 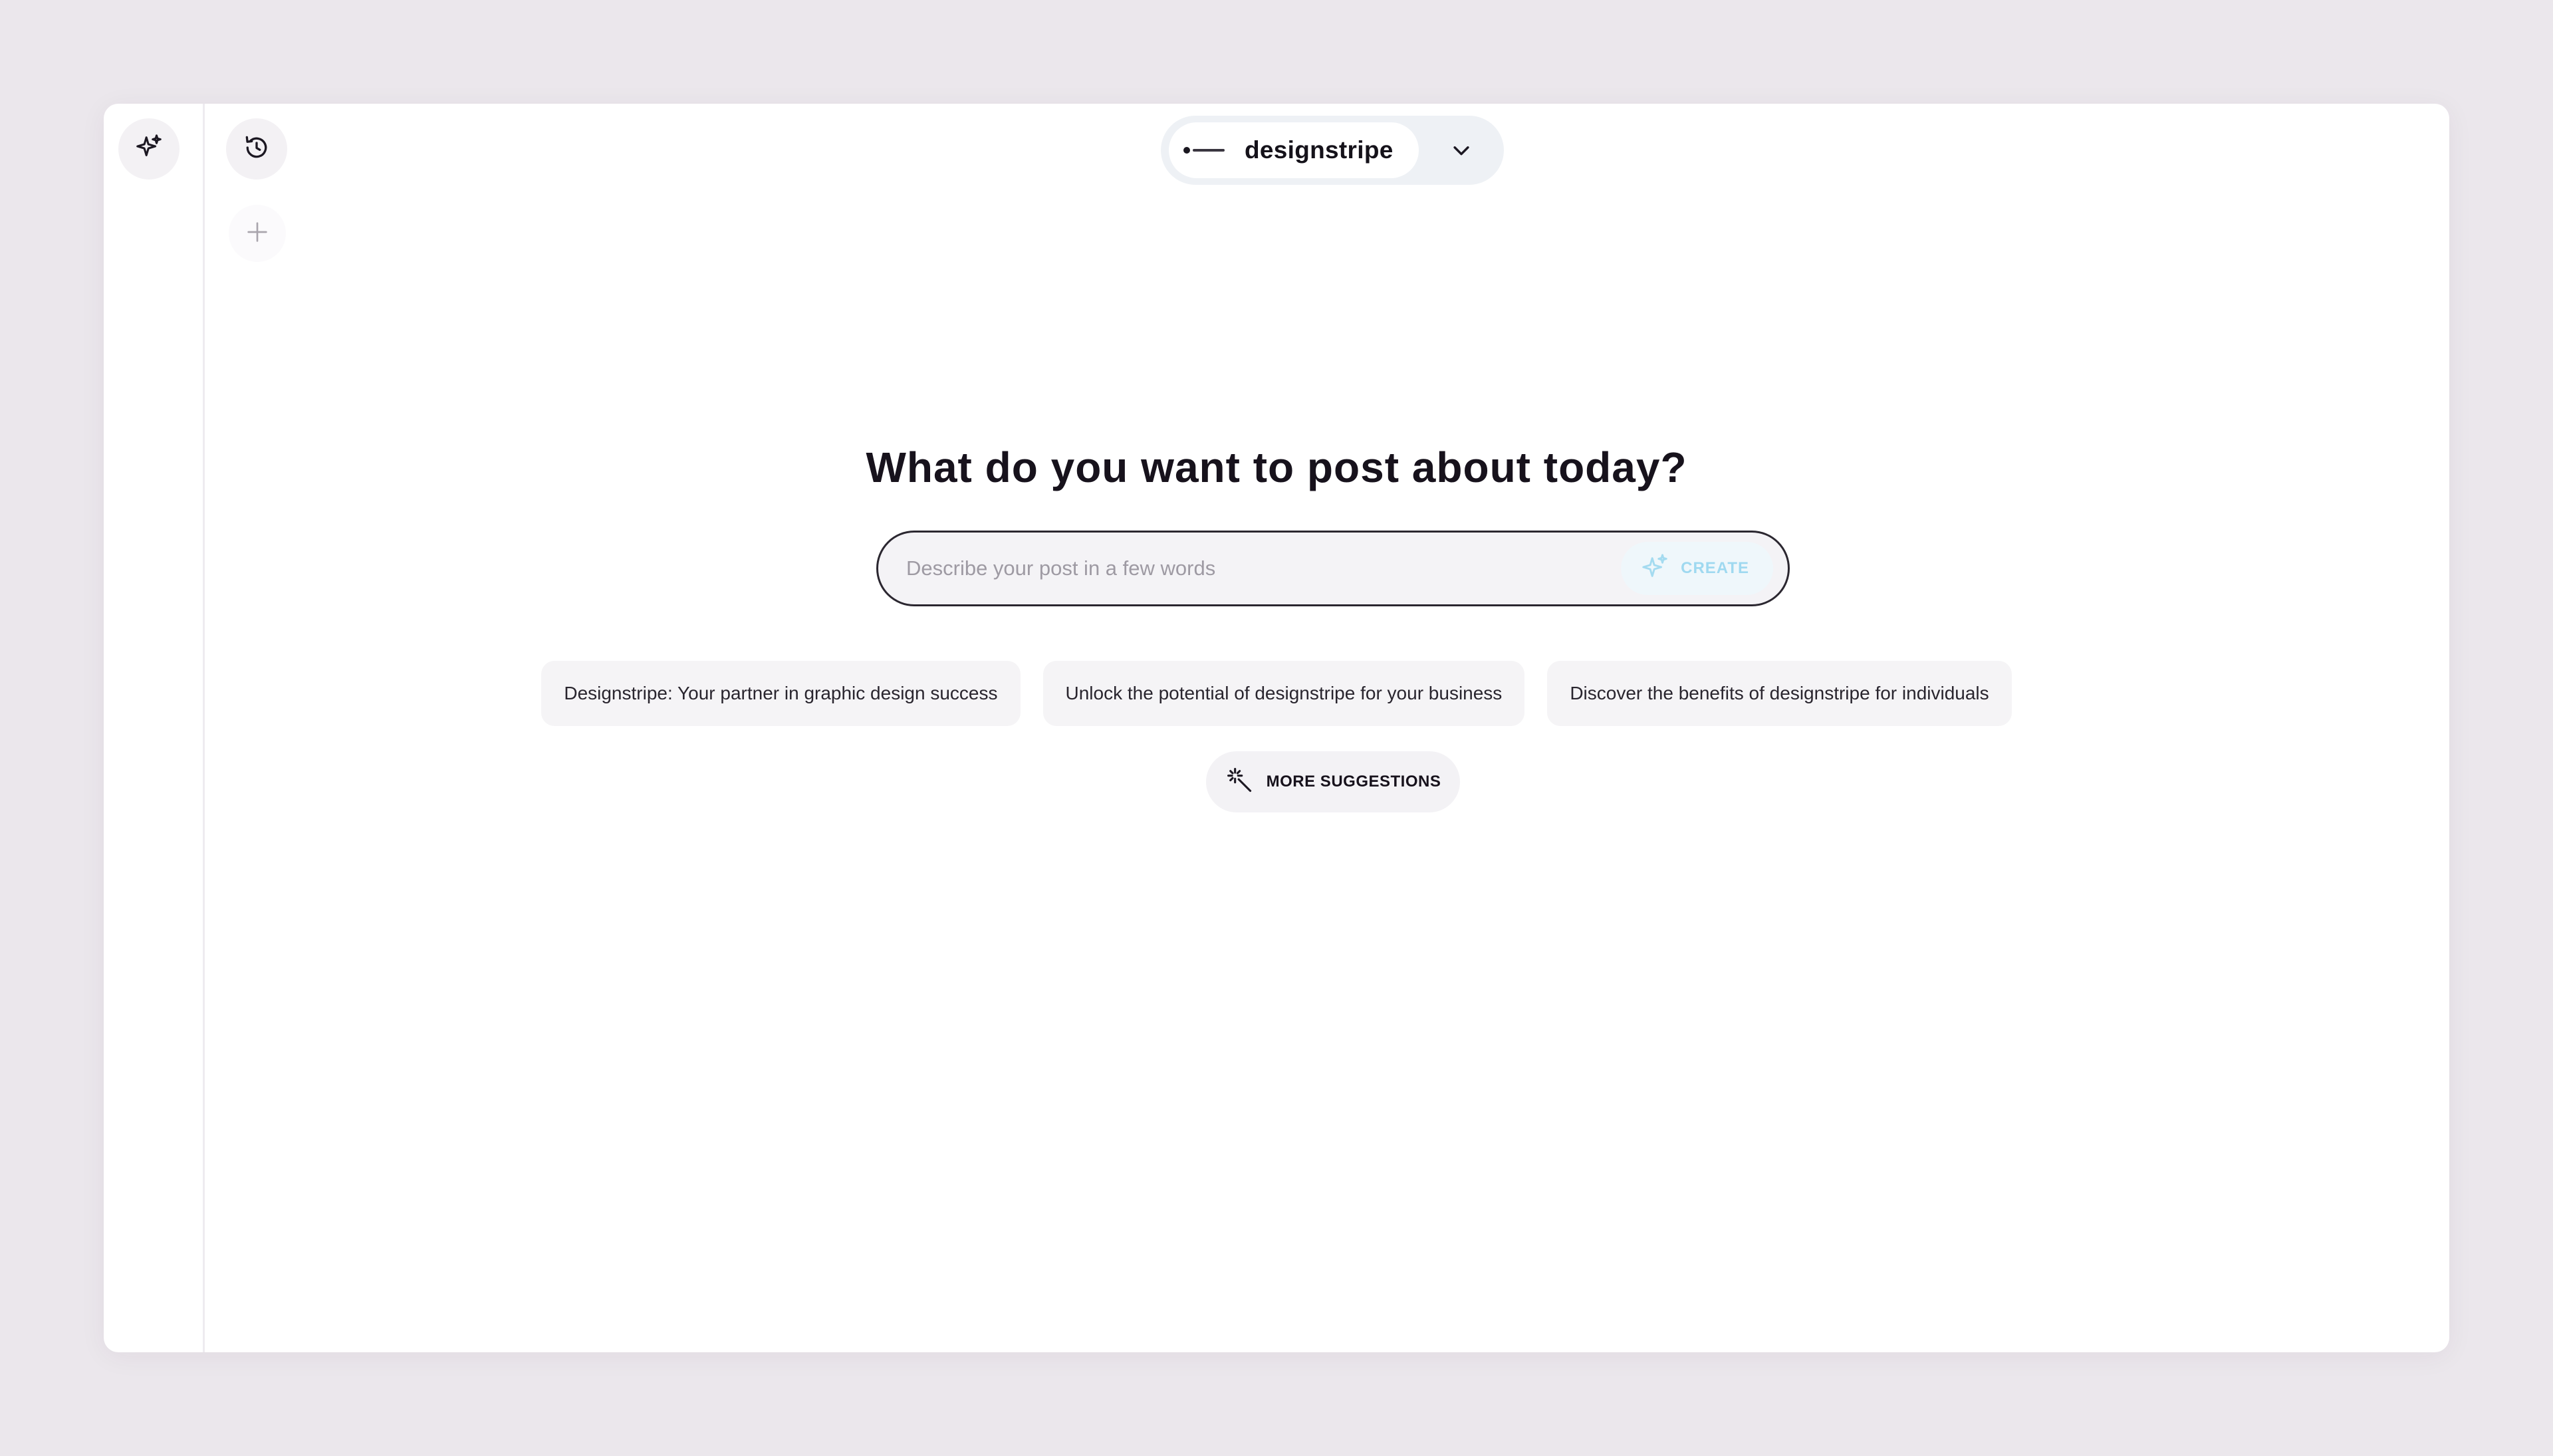 I want to click on post-description-input, so click(x=1250, y=568).